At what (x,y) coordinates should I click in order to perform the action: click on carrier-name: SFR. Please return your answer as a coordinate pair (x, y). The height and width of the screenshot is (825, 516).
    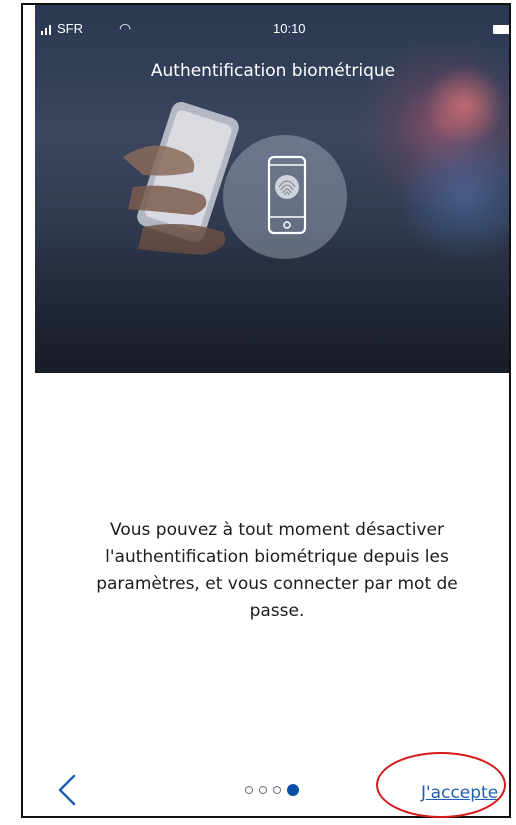
    Looking at the image, I should click on (70, 28).